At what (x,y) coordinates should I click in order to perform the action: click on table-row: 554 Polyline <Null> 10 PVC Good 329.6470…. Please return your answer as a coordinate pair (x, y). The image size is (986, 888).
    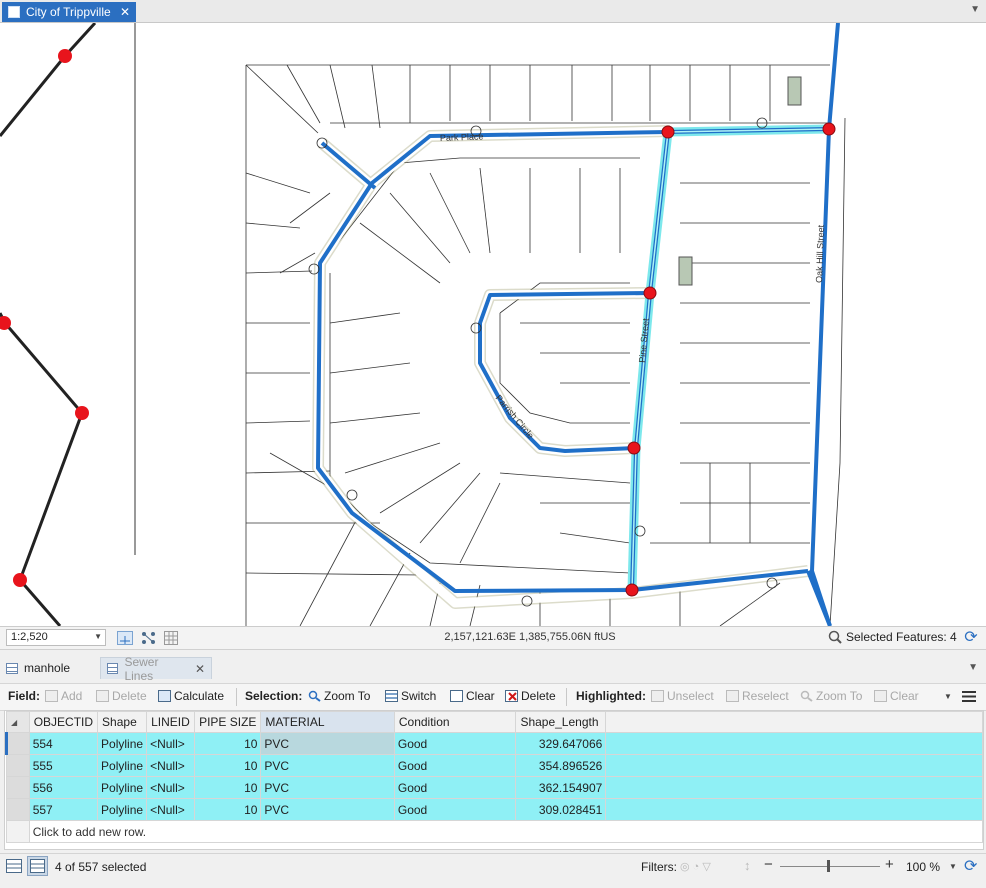
    Looking at the image, I should click on (494, 743).